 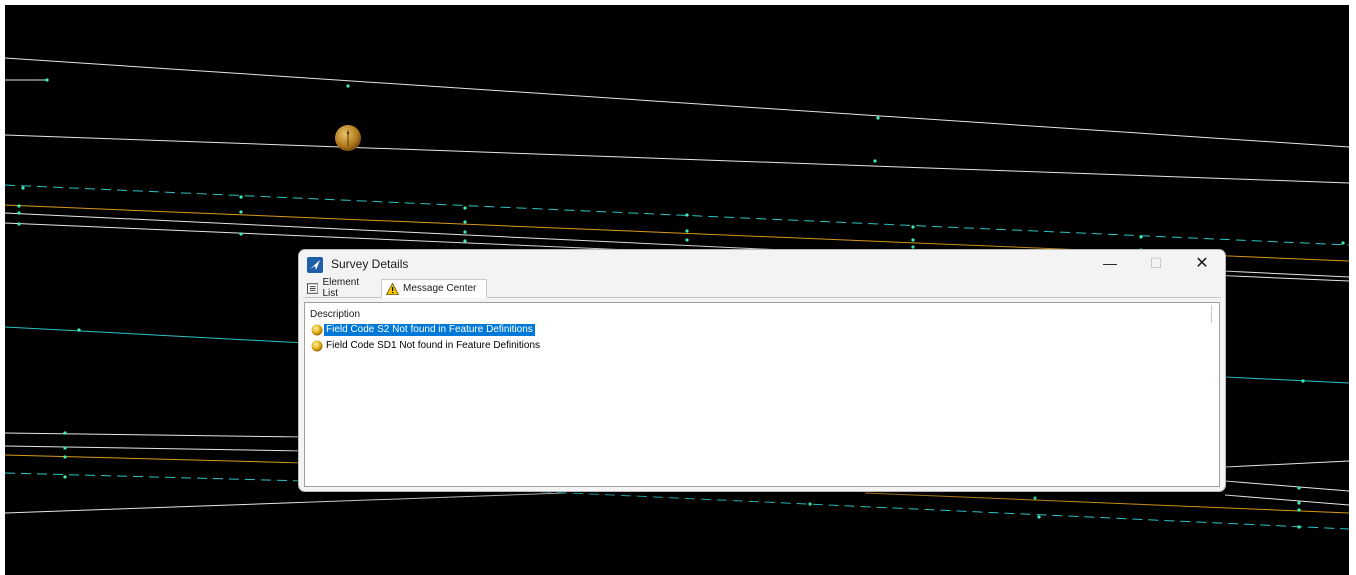 I want to click on window-title: Survey Details, so click(x=370, y=264).